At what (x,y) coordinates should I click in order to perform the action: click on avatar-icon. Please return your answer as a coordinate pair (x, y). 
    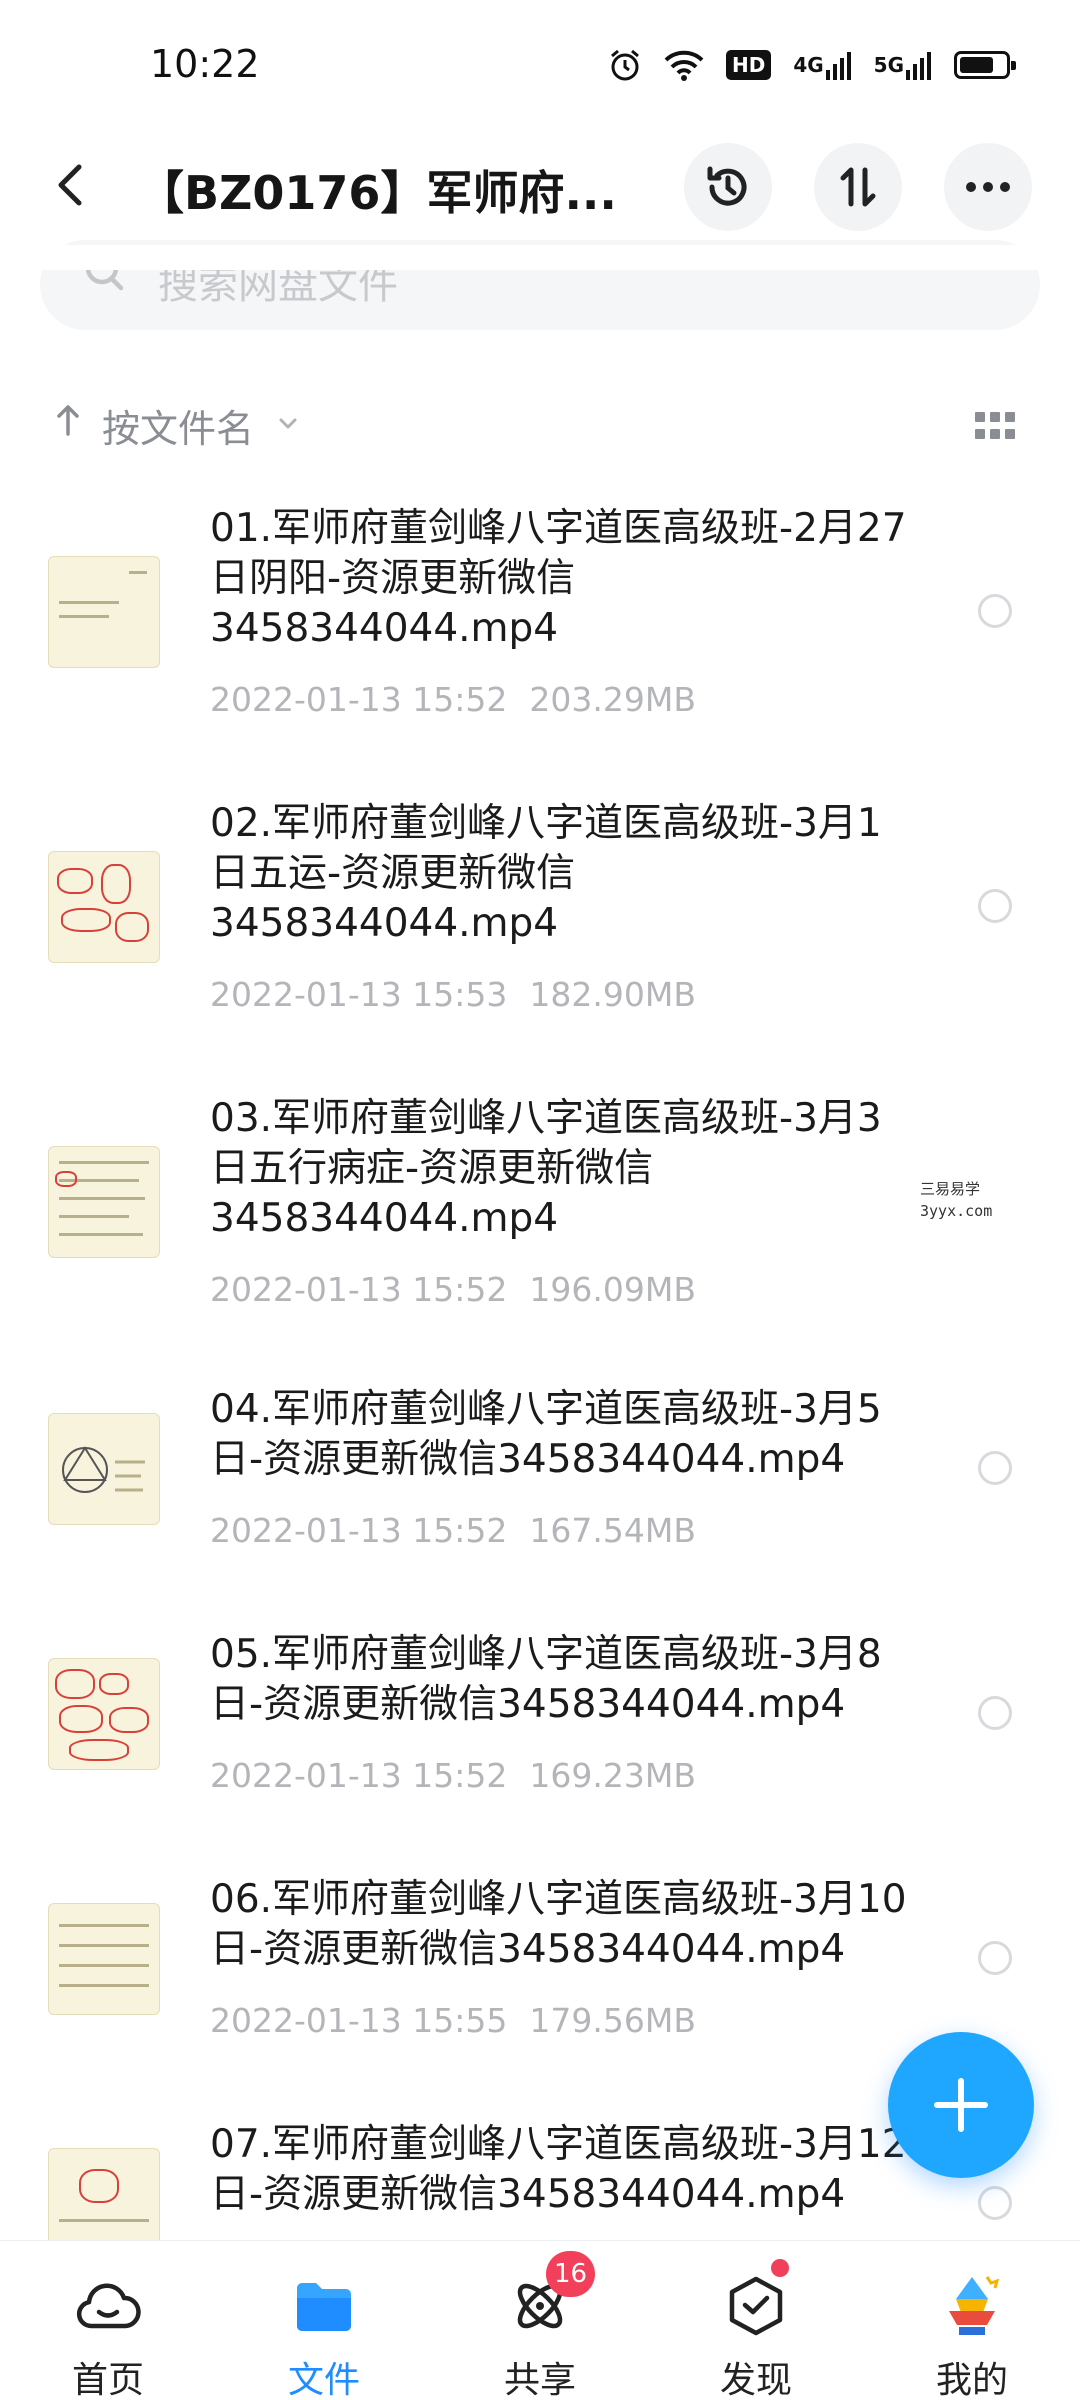
    Looking at the image, I should click on (972, 2306).